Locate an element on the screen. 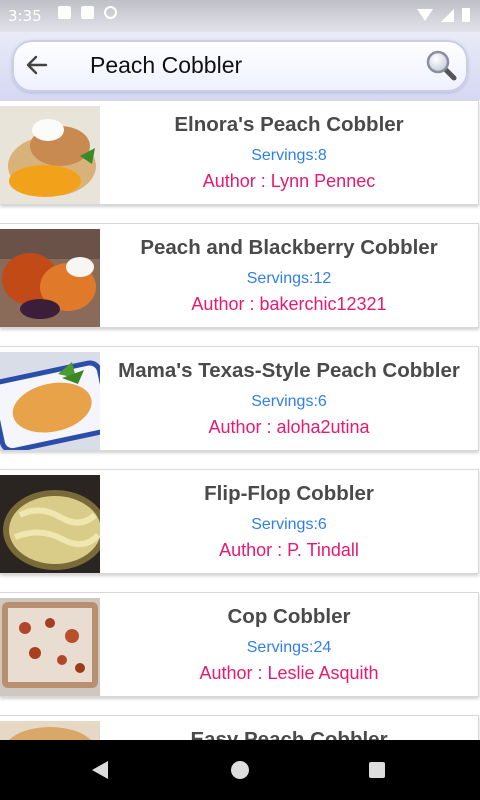 This screenshot has width=480, height=800. signal-icon is located at coordinates (447, 15).